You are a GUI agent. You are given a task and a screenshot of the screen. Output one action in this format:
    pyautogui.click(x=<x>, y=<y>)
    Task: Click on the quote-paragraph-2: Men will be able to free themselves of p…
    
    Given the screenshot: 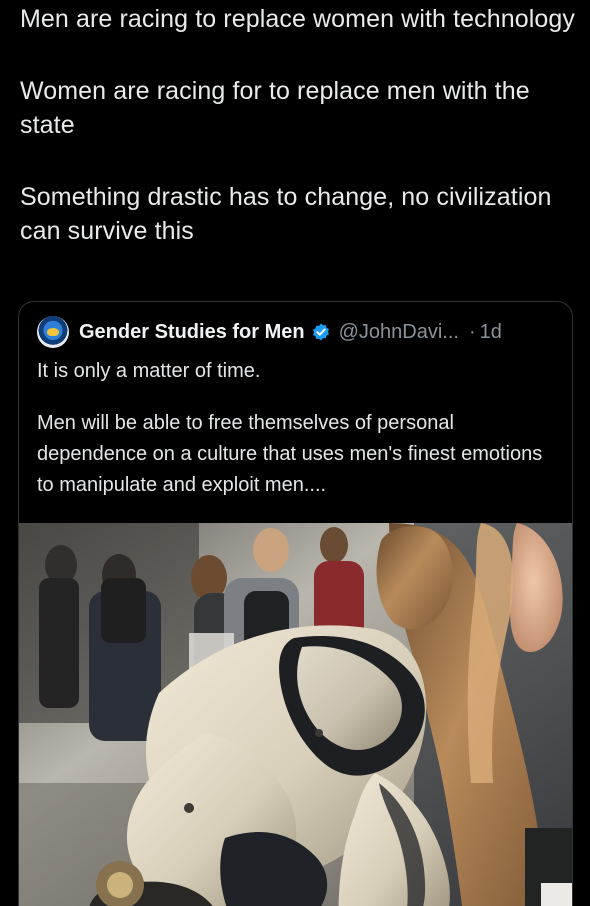 What is the action you would take?
    pyautogui.click(x=290, y=454)
    